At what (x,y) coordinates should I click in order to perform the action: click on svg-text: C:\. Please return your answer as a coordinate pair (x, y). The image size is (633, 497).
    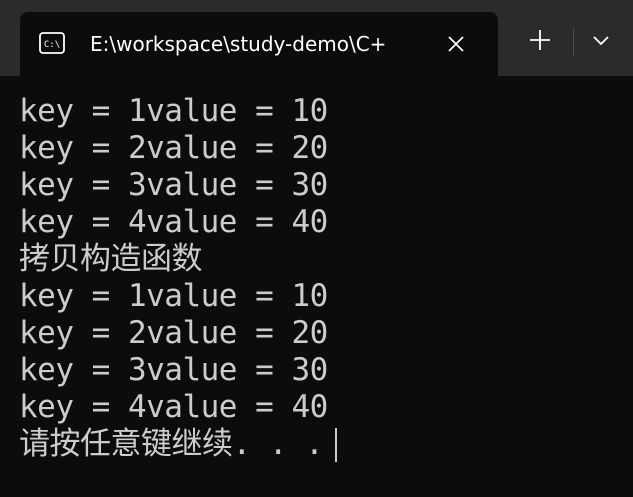
    Looking at the image, I should click on (52, 45).